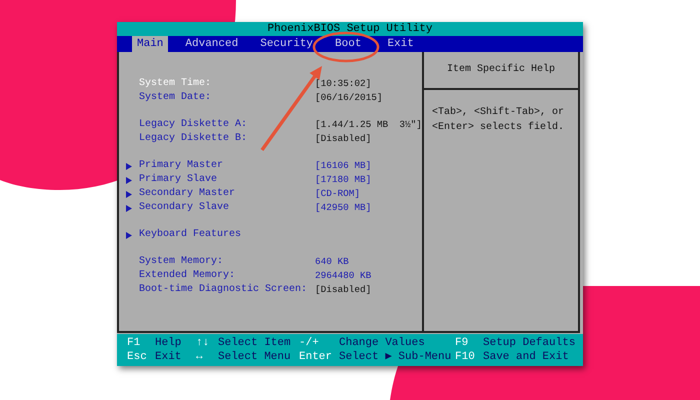  What do you see at coordinates (227, 276) in the screenshot?
I see `setting-label: Extended Memory:` at bounding box center [227, 276].